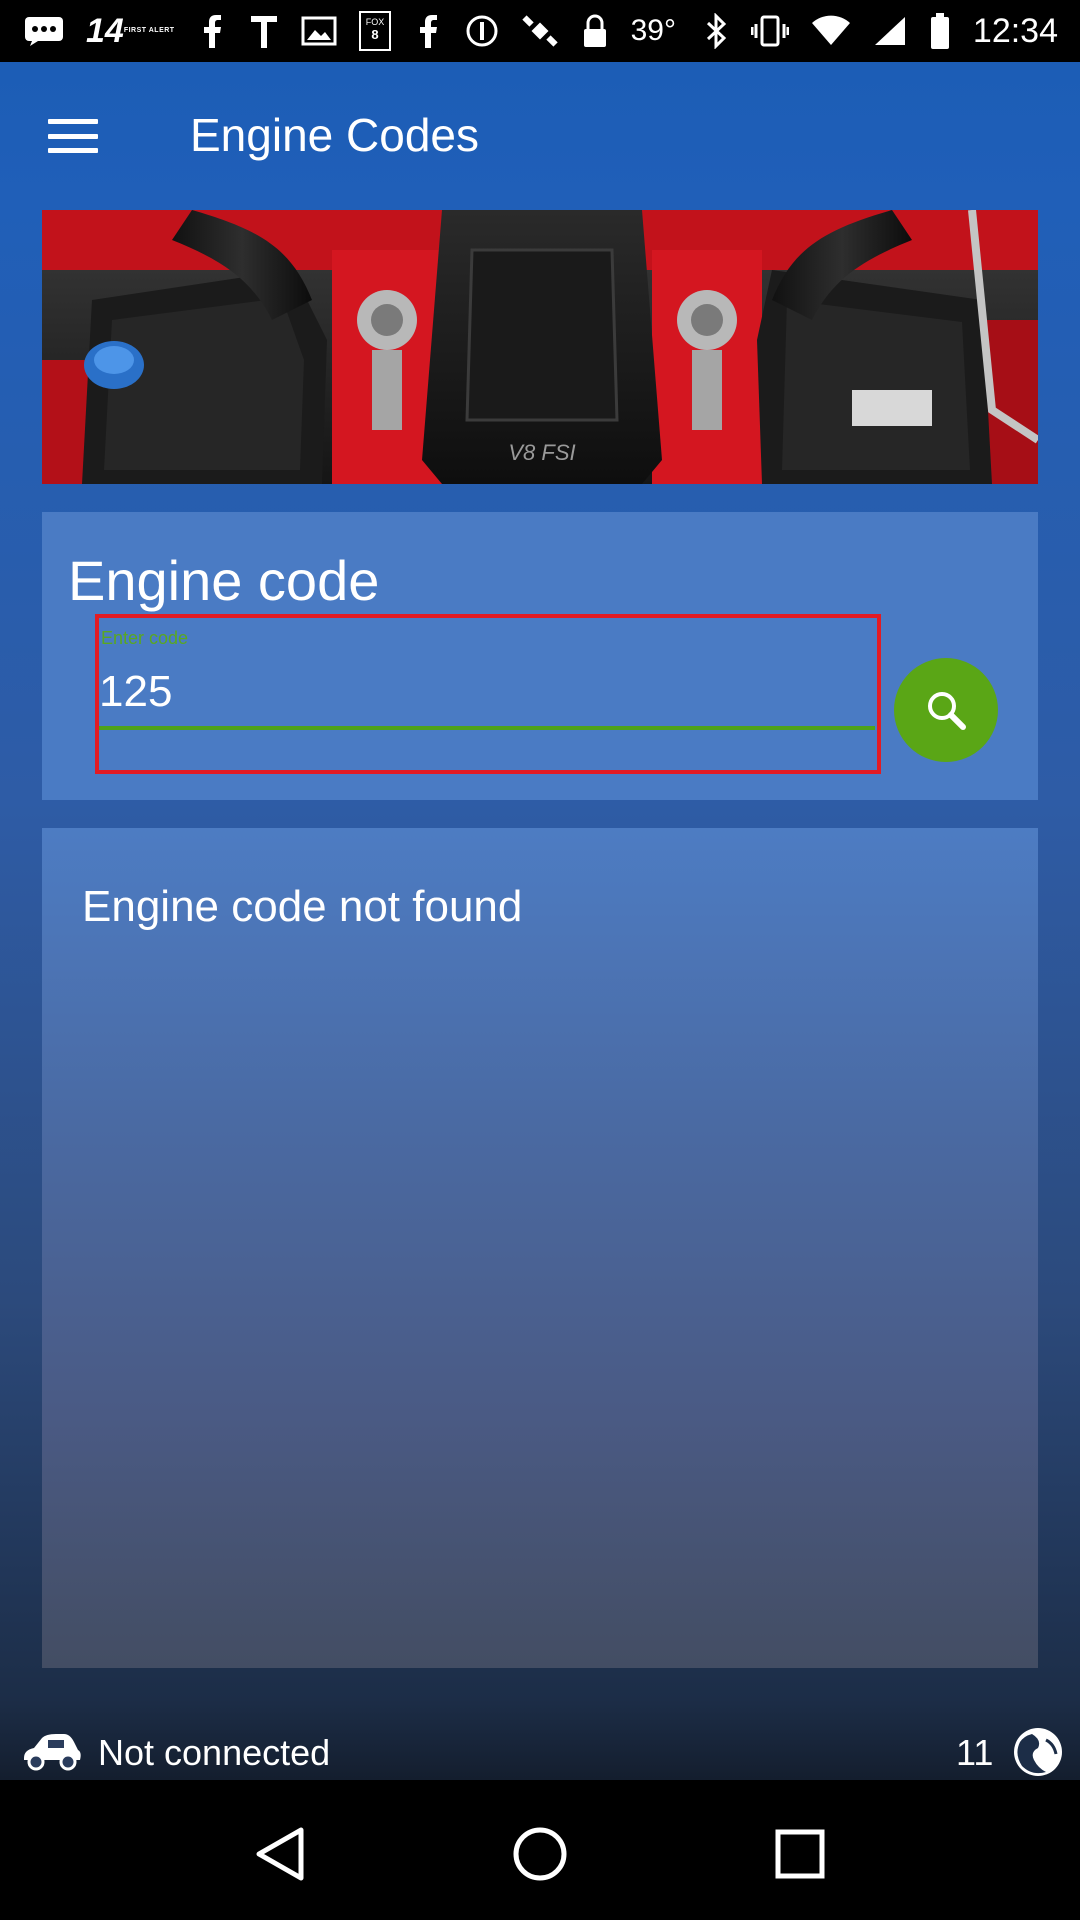 This screenshot has height=1920, width=1080. Describe the element at coordinates (890, 31) in the screenshot. I see `signal-icon` at that location.